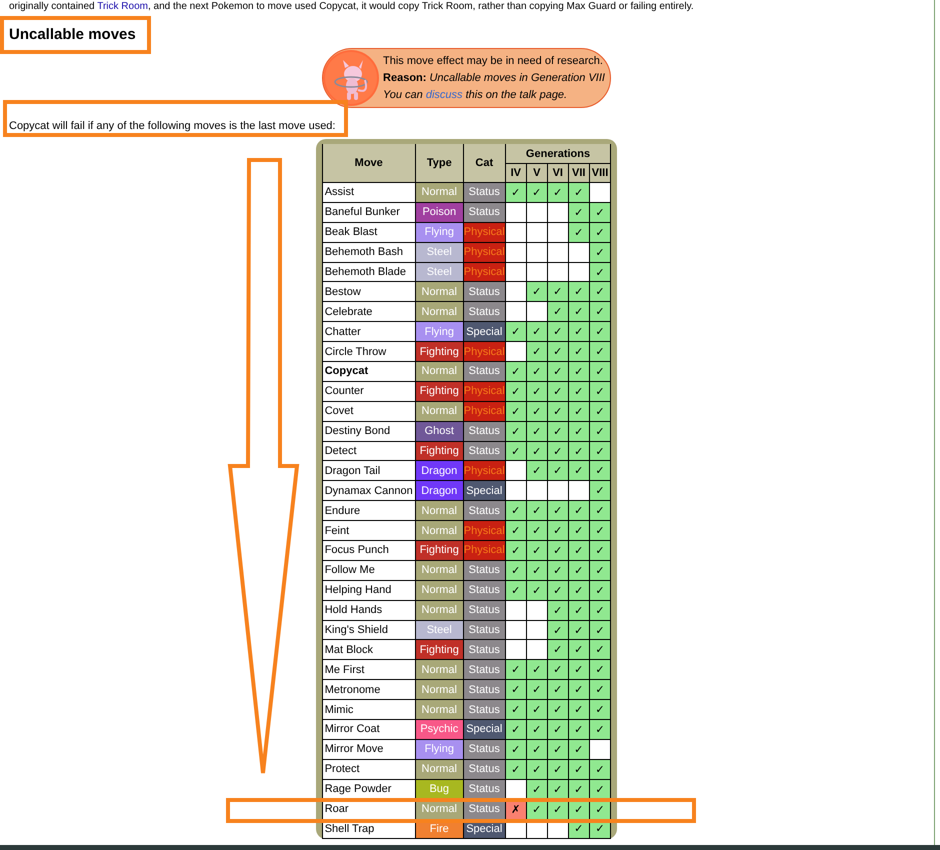 The height and width of the screenshot is (850, 940). What do you see at coordinates (493, 61) in the screenshot?
I see `notice-text: This move effect may be in need of research.` at bounding box center [493, 61].